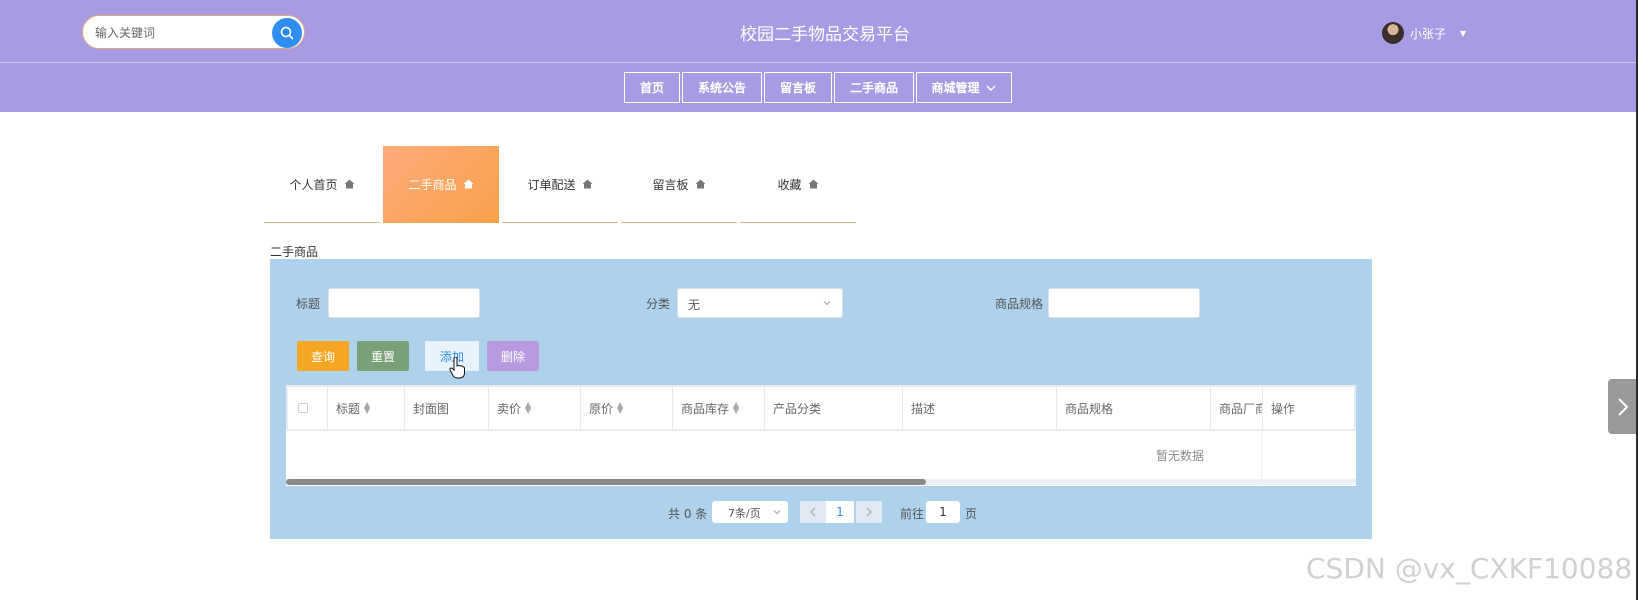  I want to click on pagination: 共 0 条 7条/页 1 前往 1 页, so click(821, 512).